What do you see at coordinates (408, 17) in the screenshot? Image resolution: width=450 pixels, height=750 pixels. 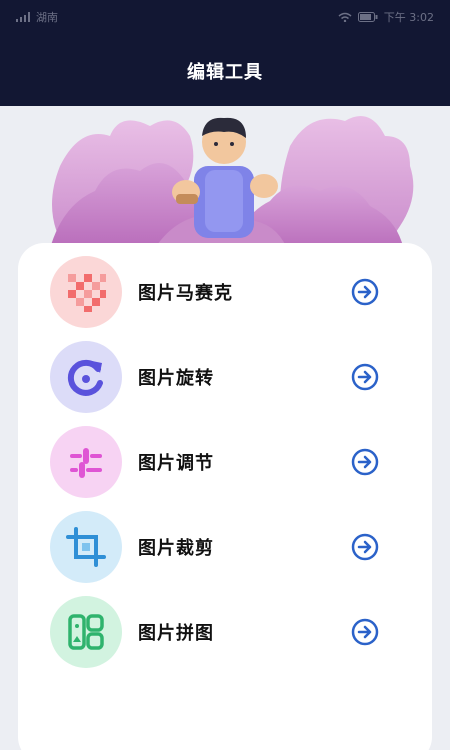 I see `clock-text: 下午 3:02` at bounding box center [408, 17].